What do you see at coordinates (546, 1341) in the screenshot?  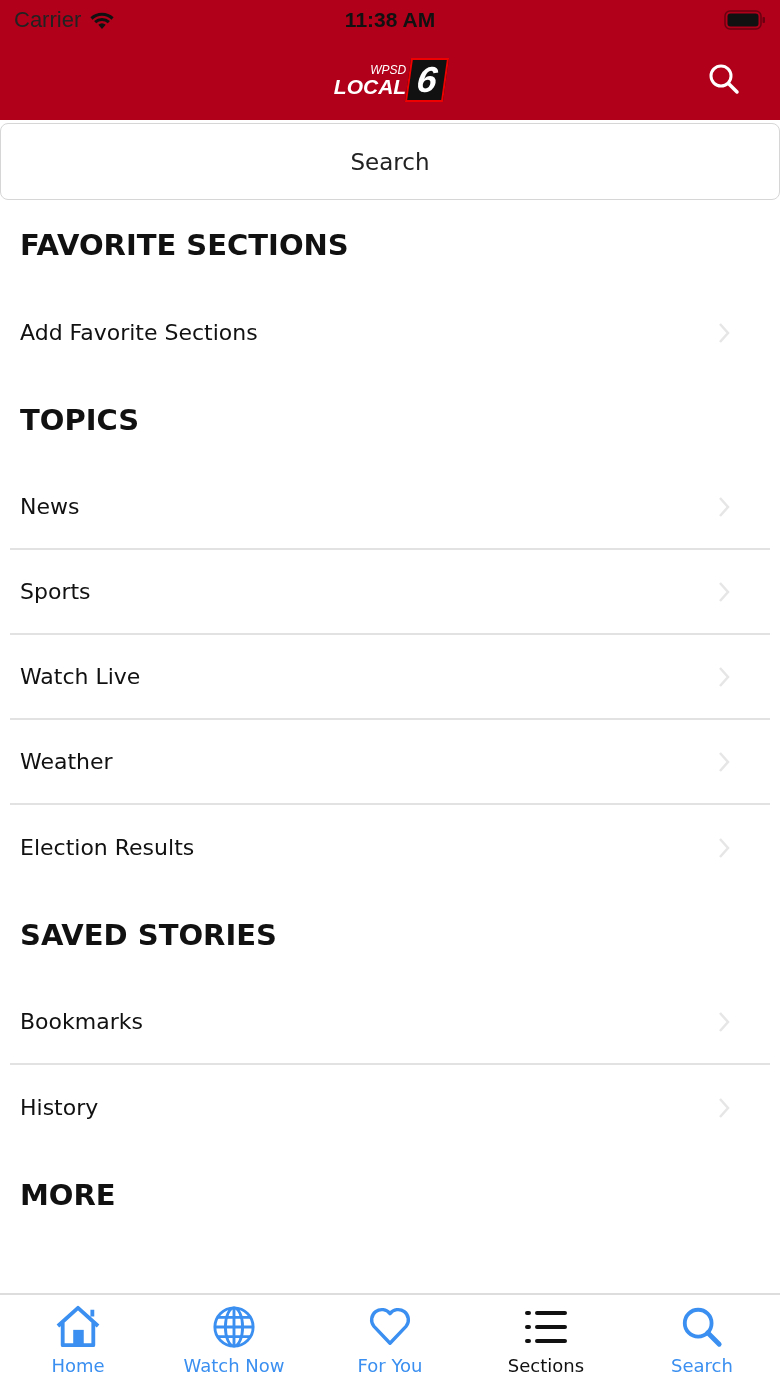 I see `tab-item: Sections` at bounding box center [546, 1341].